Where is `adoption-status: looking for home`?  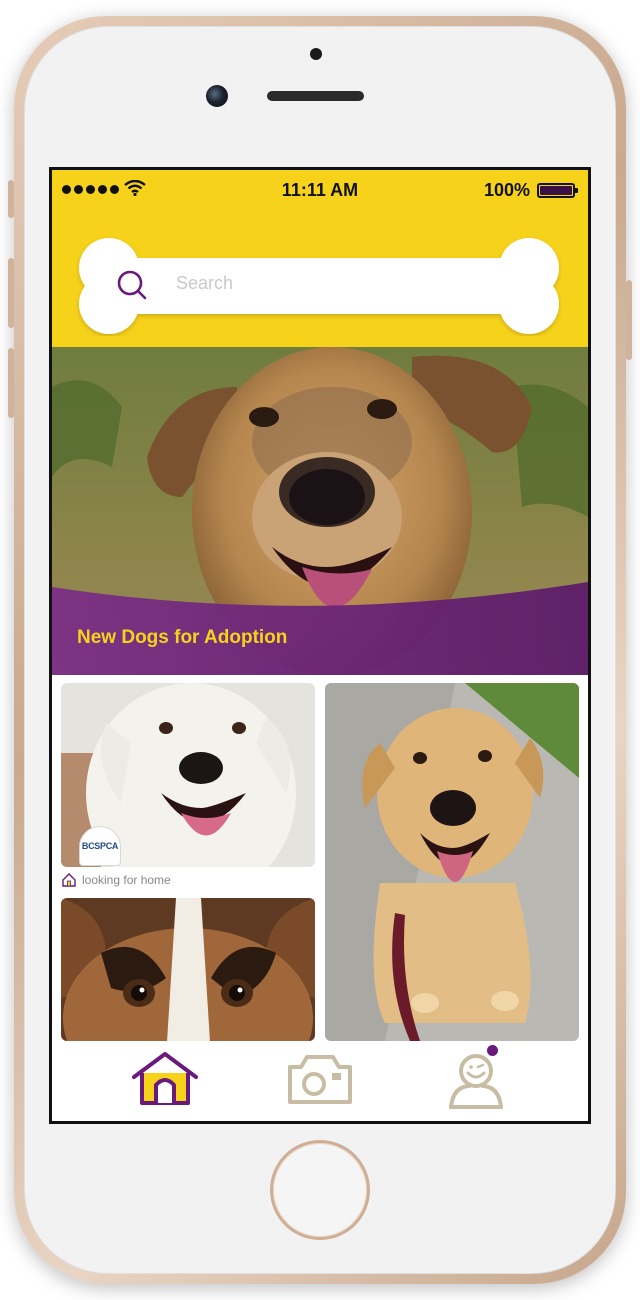 adoption-status: looking for home is located at coordinates (116, 880).